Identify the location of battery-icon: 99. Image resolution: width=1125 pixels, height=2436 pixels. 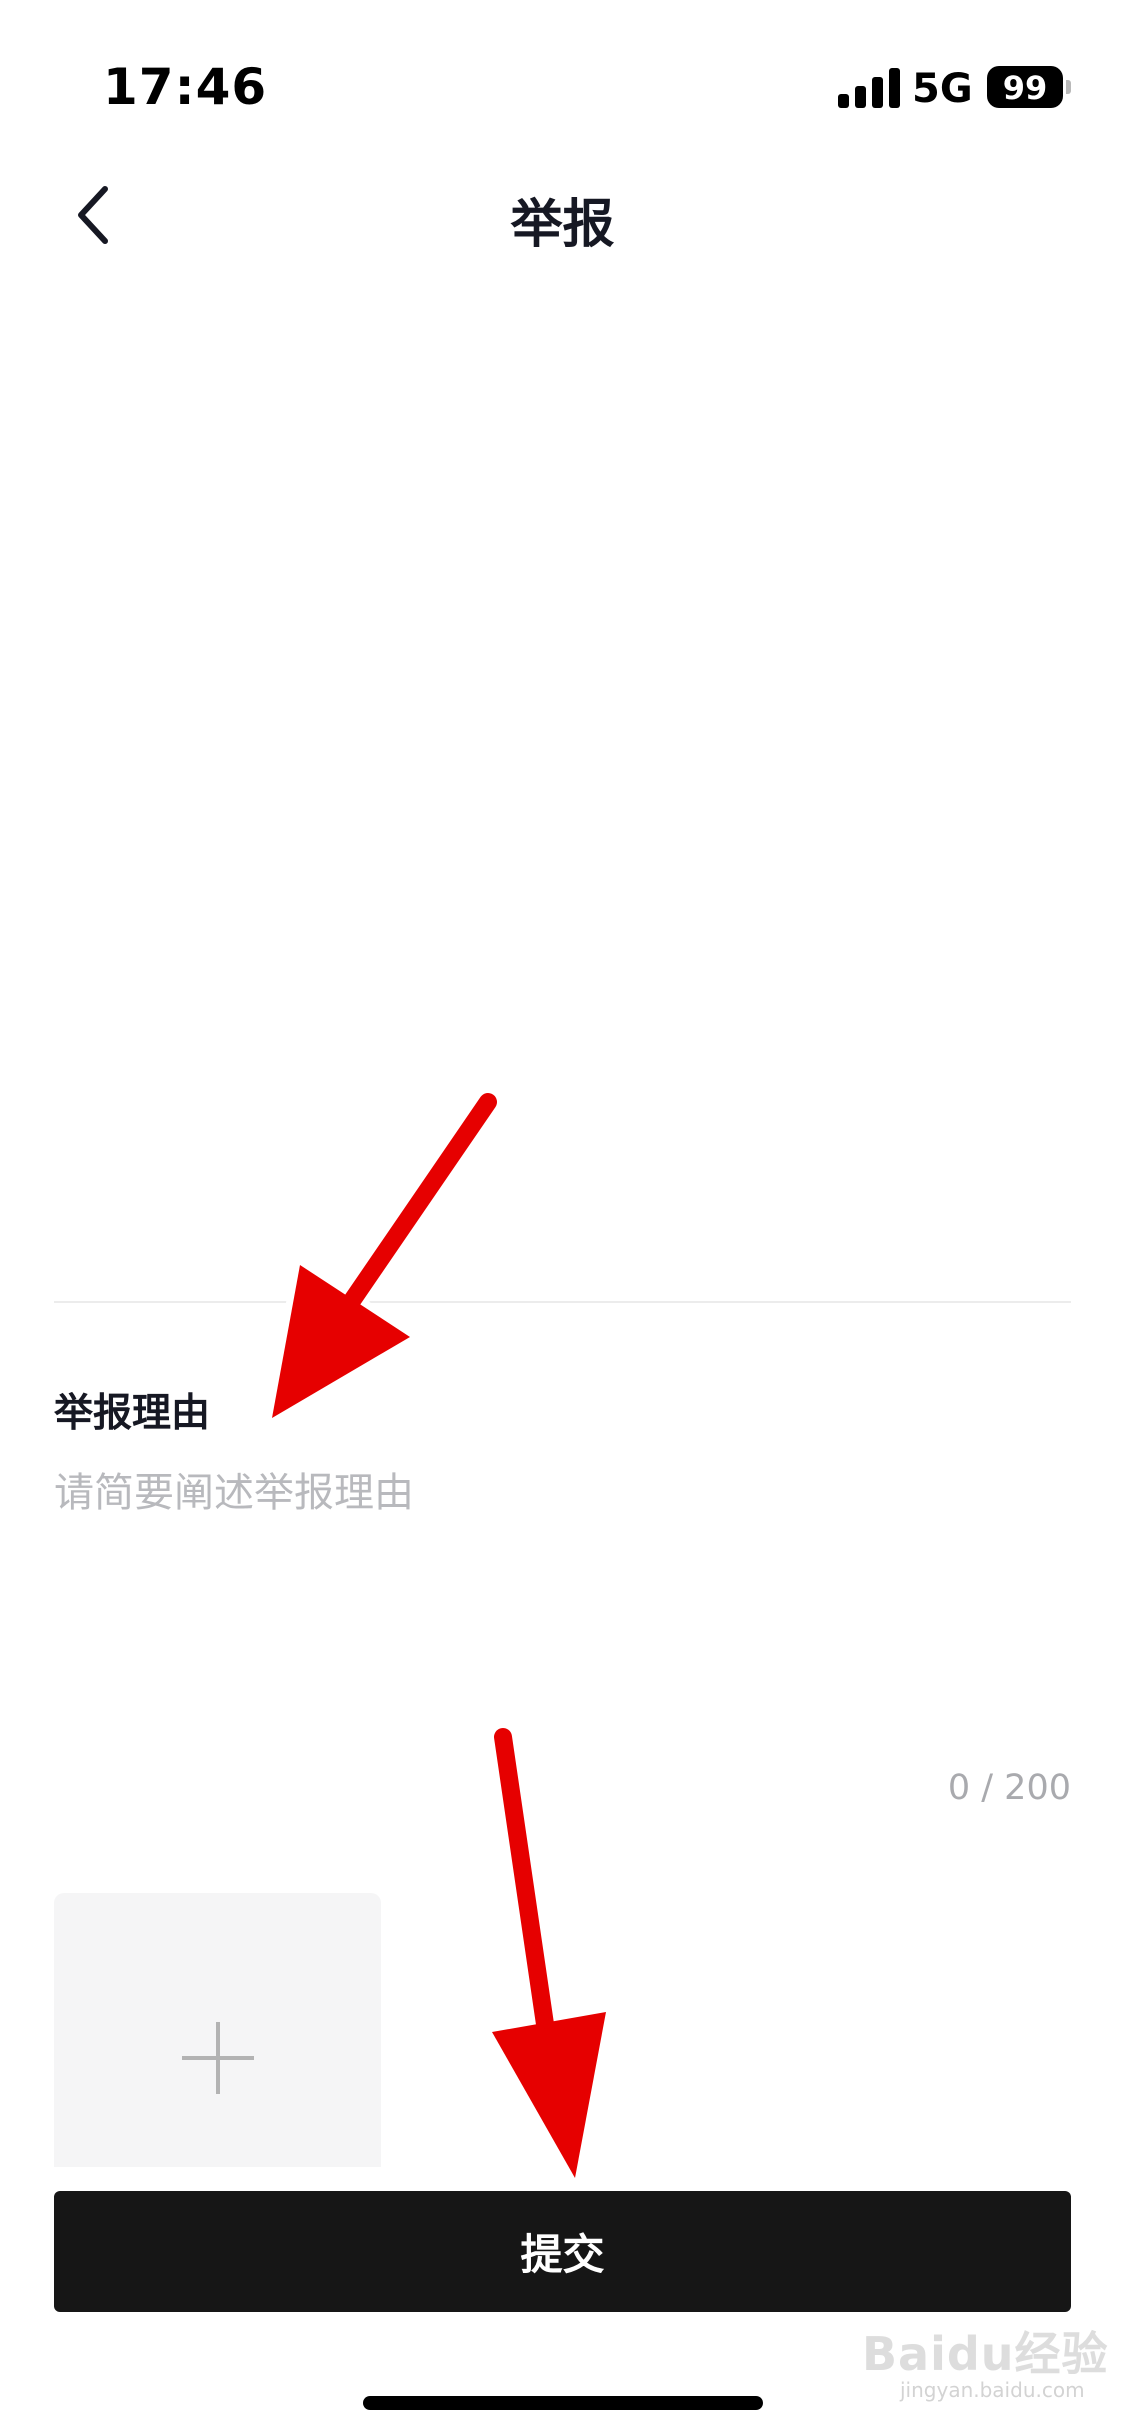
(1025, 87).